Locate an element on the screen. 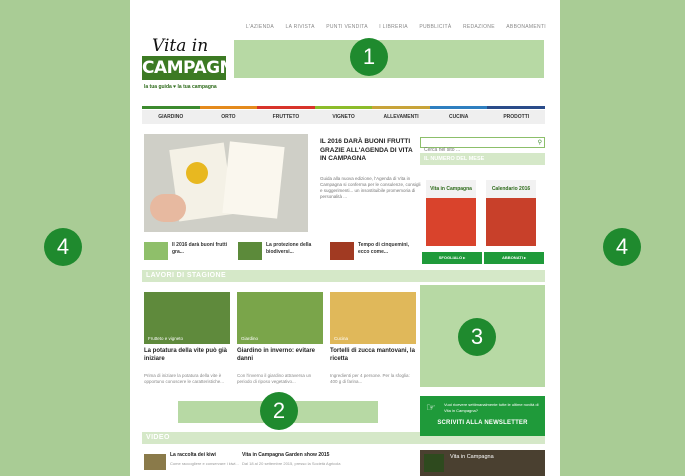  annotation-badge-2: 2 is located at coordinates (279, 411).